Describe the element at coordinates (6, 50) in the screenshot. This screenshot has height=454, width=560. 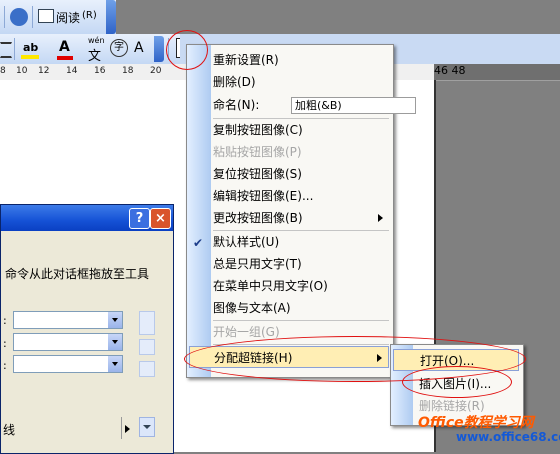
I see `align-icon` at that location.